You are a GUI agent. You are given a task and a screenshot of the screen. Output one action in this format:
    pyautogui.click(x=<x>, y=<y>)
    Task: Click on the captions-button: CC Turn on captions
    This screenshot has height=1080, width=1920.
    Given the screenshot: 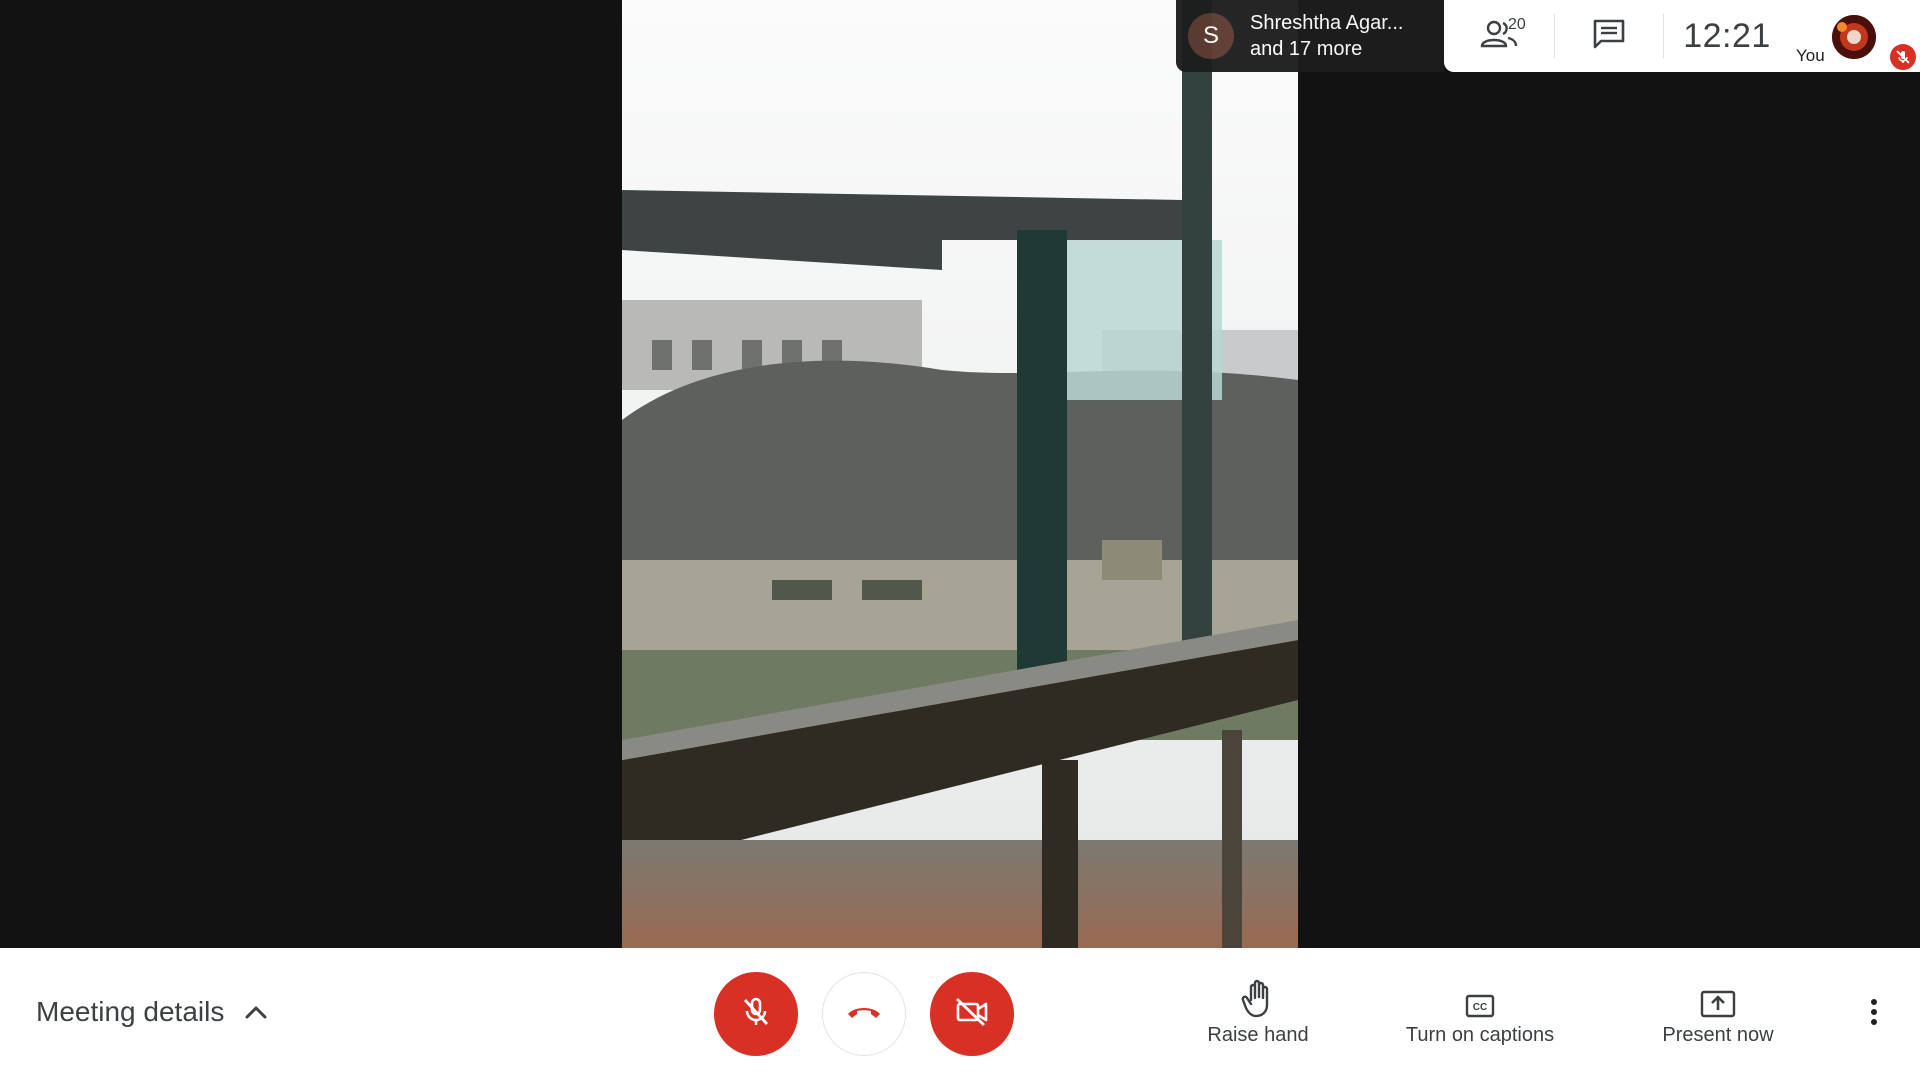 What is the action you would take?
    pyautogui.click(x=1480, y=1012)
    